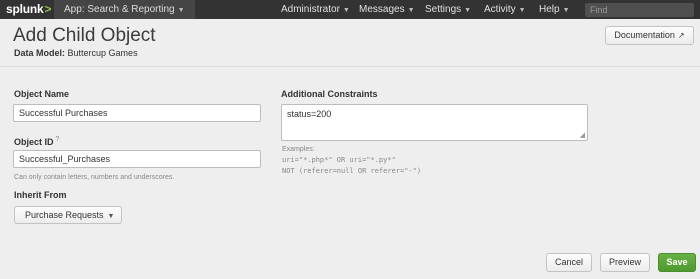  Describe the element at coordinates (309, 114) in the screenshot. I see `additional-constraints-value: status=200` at that location.